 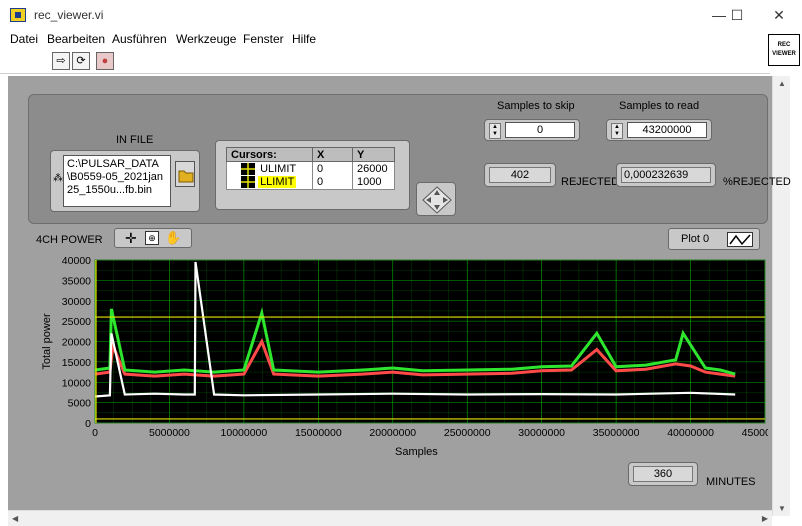 I want to click on cursor-name-cell: LLIMIT, so click(x=269, y=182).